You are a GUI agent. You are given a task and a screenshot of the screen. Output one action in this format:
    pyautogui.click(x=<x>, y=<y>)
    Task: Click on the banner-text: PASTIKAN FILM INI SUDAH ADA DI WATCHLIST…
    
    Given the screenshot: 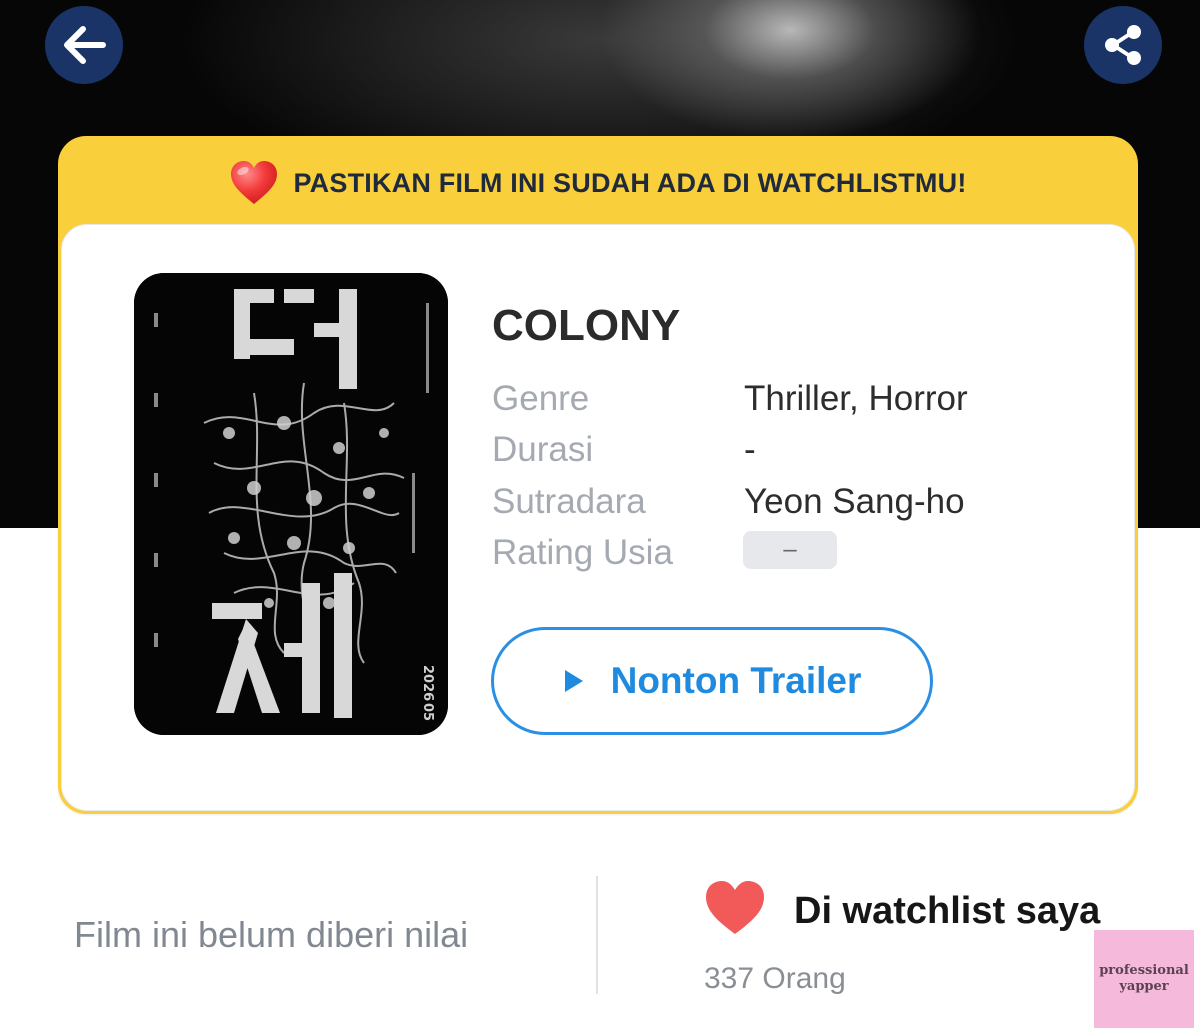 What is the action you would take?
    pyautogui.click(x=630, y=182)
    